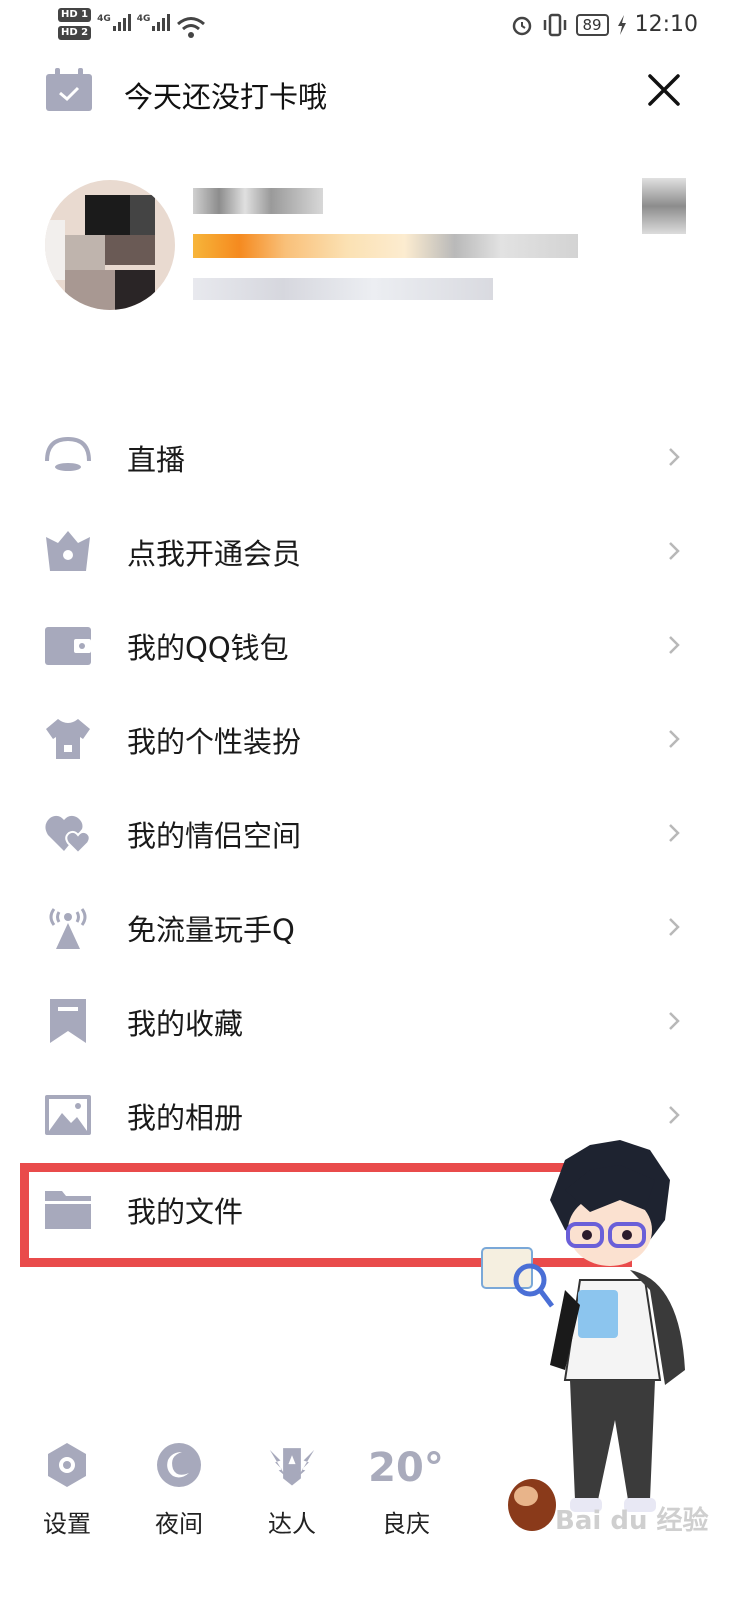 This screenshot has height=1600, width=738. What do you see at coordinates (343, 289) in the screenshot?
I see `signature-blur` at bounding box center [343, 289].